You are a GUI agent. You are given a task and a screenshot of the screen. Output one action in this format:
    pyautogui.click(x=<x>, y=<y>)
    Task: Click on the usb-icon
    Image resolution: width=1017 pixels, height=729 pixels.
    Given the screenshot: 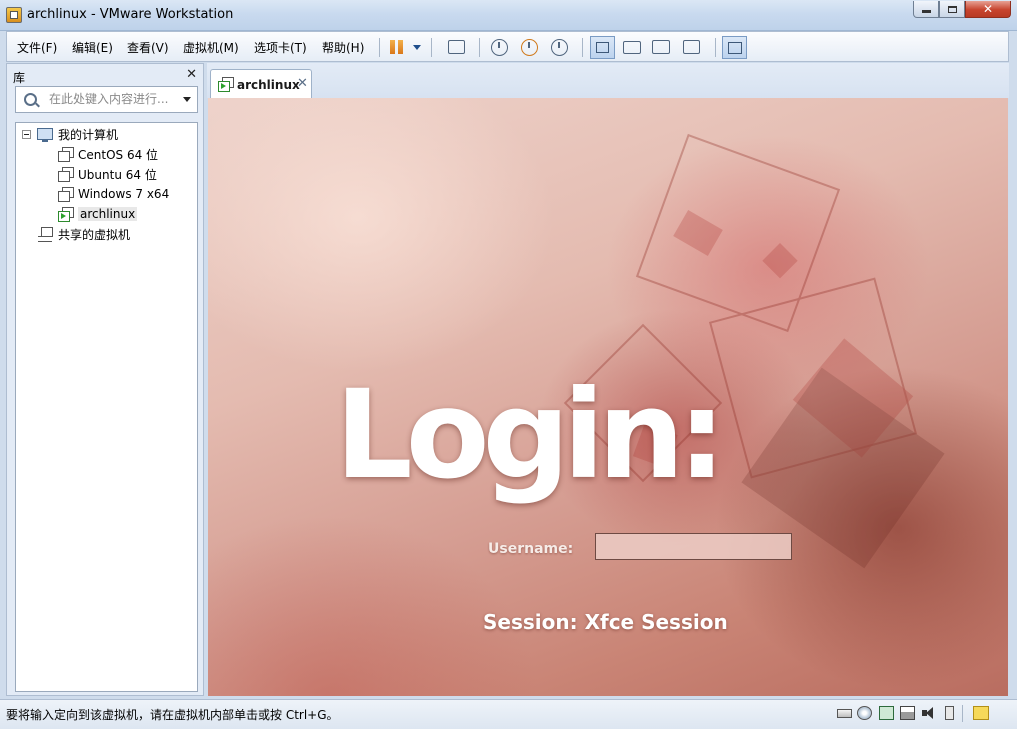 What is the action you would take?
    pyautogui.click(x=949, y=713)
    